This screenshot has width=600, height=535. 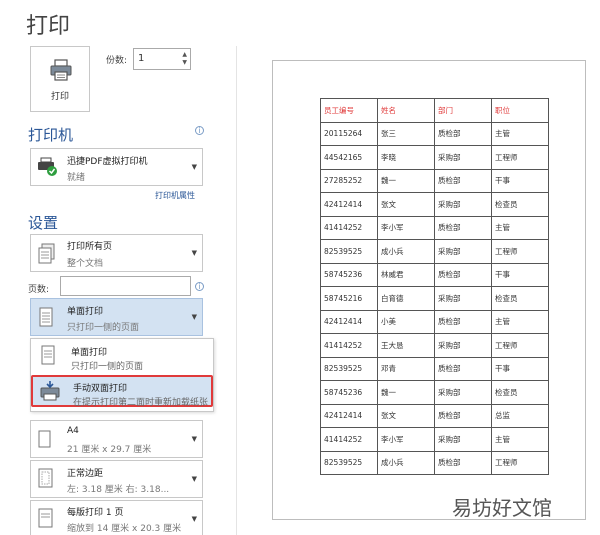 What do you see at coordinates (406, 298) in the screenshot?
I see `table-cell: 白育德` at bounding box center [406, 298].